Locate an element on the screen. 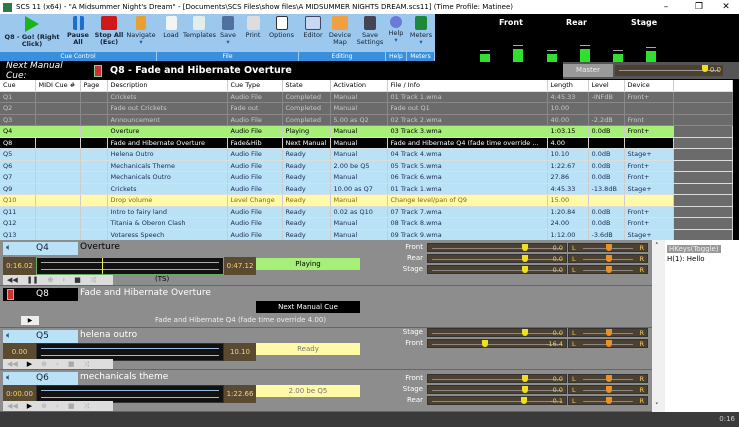 The width and height of the screenshot is (739, 427). column-header: Device is located at coordinates (649, 86).